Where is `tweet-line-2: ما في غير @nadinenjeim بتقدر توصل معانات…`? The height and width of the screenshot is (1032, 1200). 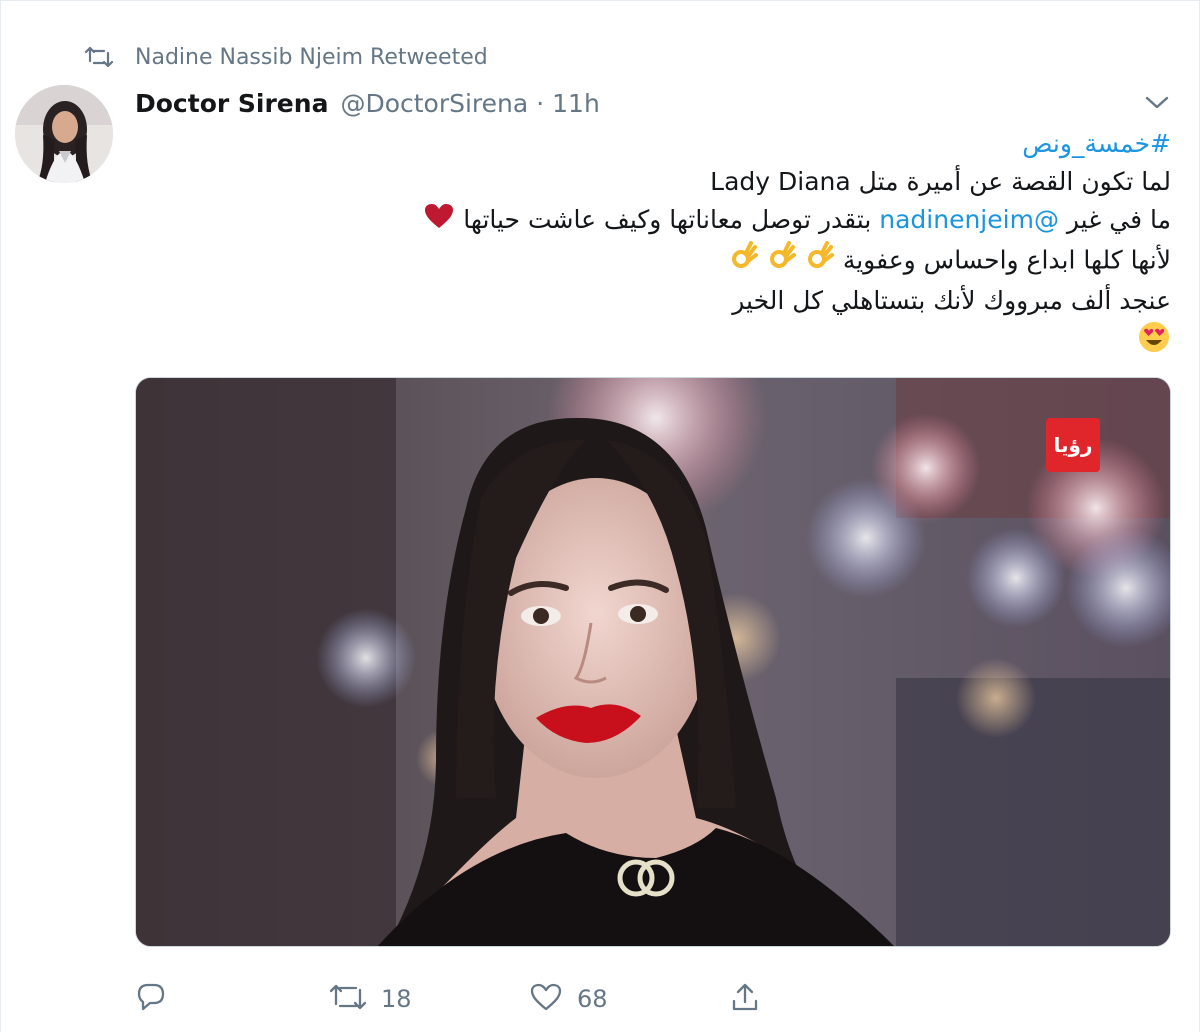
tweet-line-2: ما في غير @nadinenjeim بتقدر توصل معانات… is located at coordinates (798, 221).